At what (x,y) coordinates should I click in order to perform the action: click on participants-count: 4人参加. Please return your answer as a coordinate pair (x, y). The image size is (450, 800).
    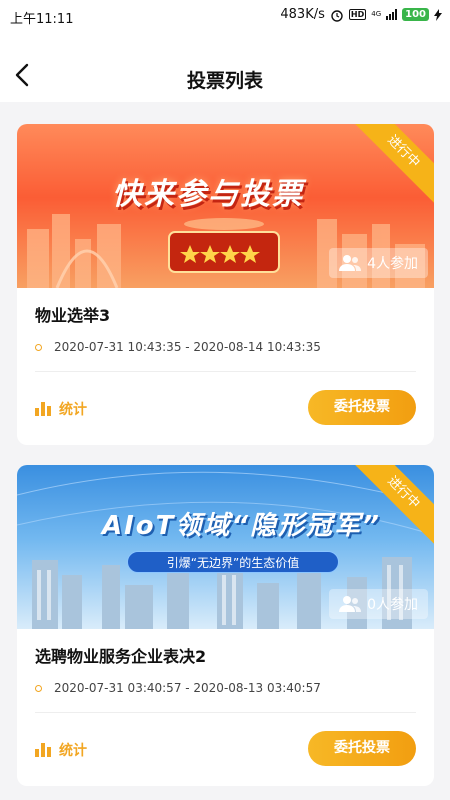
    Looking at the image, I should click on (392, 264).